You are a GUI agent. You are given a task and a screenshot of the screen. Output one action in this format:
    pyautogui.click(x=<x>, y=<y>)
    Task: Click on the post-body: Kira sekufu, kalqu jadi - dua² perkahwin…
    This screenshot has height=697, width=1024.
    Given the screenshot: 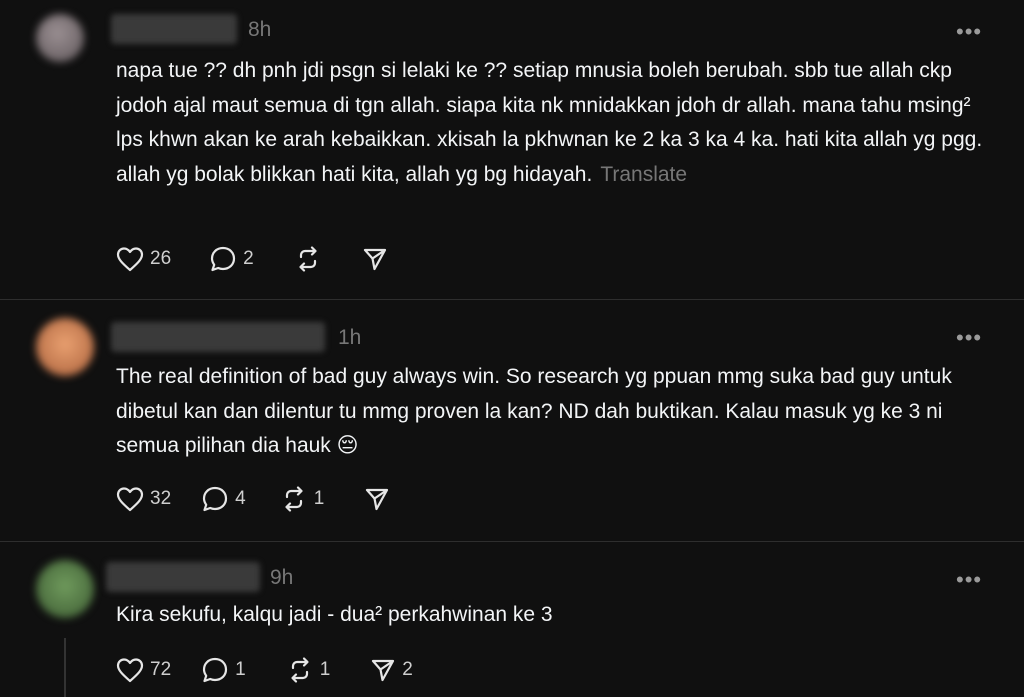 What is the action you would take?
    pyautogui.click(x=551, y=615)
    